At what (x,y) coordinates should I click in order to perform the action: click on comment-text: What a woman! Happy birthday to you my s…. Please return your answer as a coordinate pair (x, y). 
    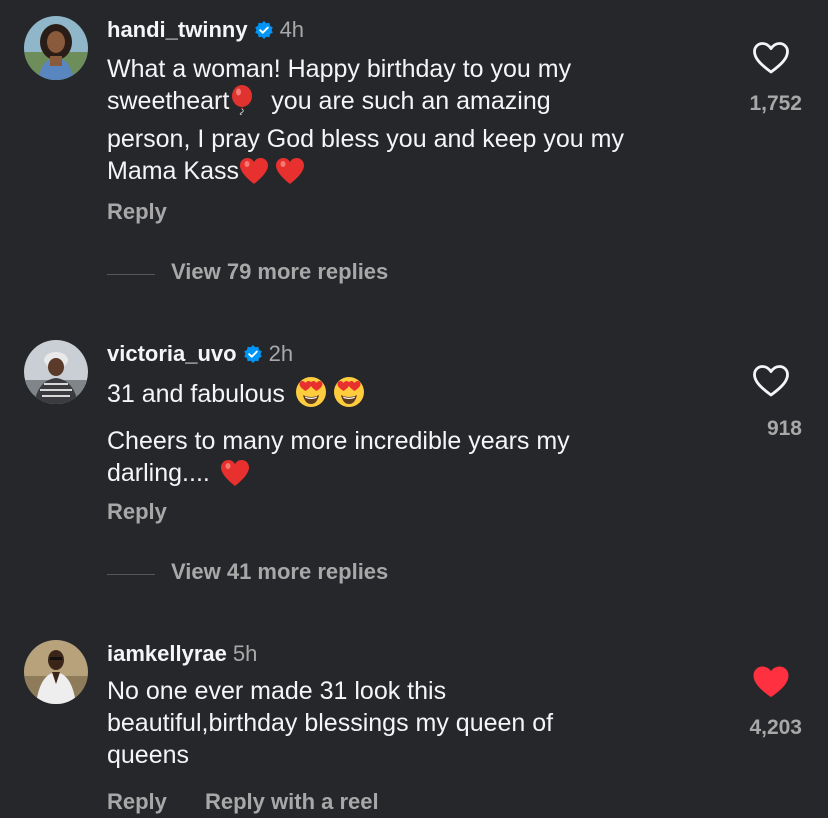
    Looking at the image, I should click on (412, 123).